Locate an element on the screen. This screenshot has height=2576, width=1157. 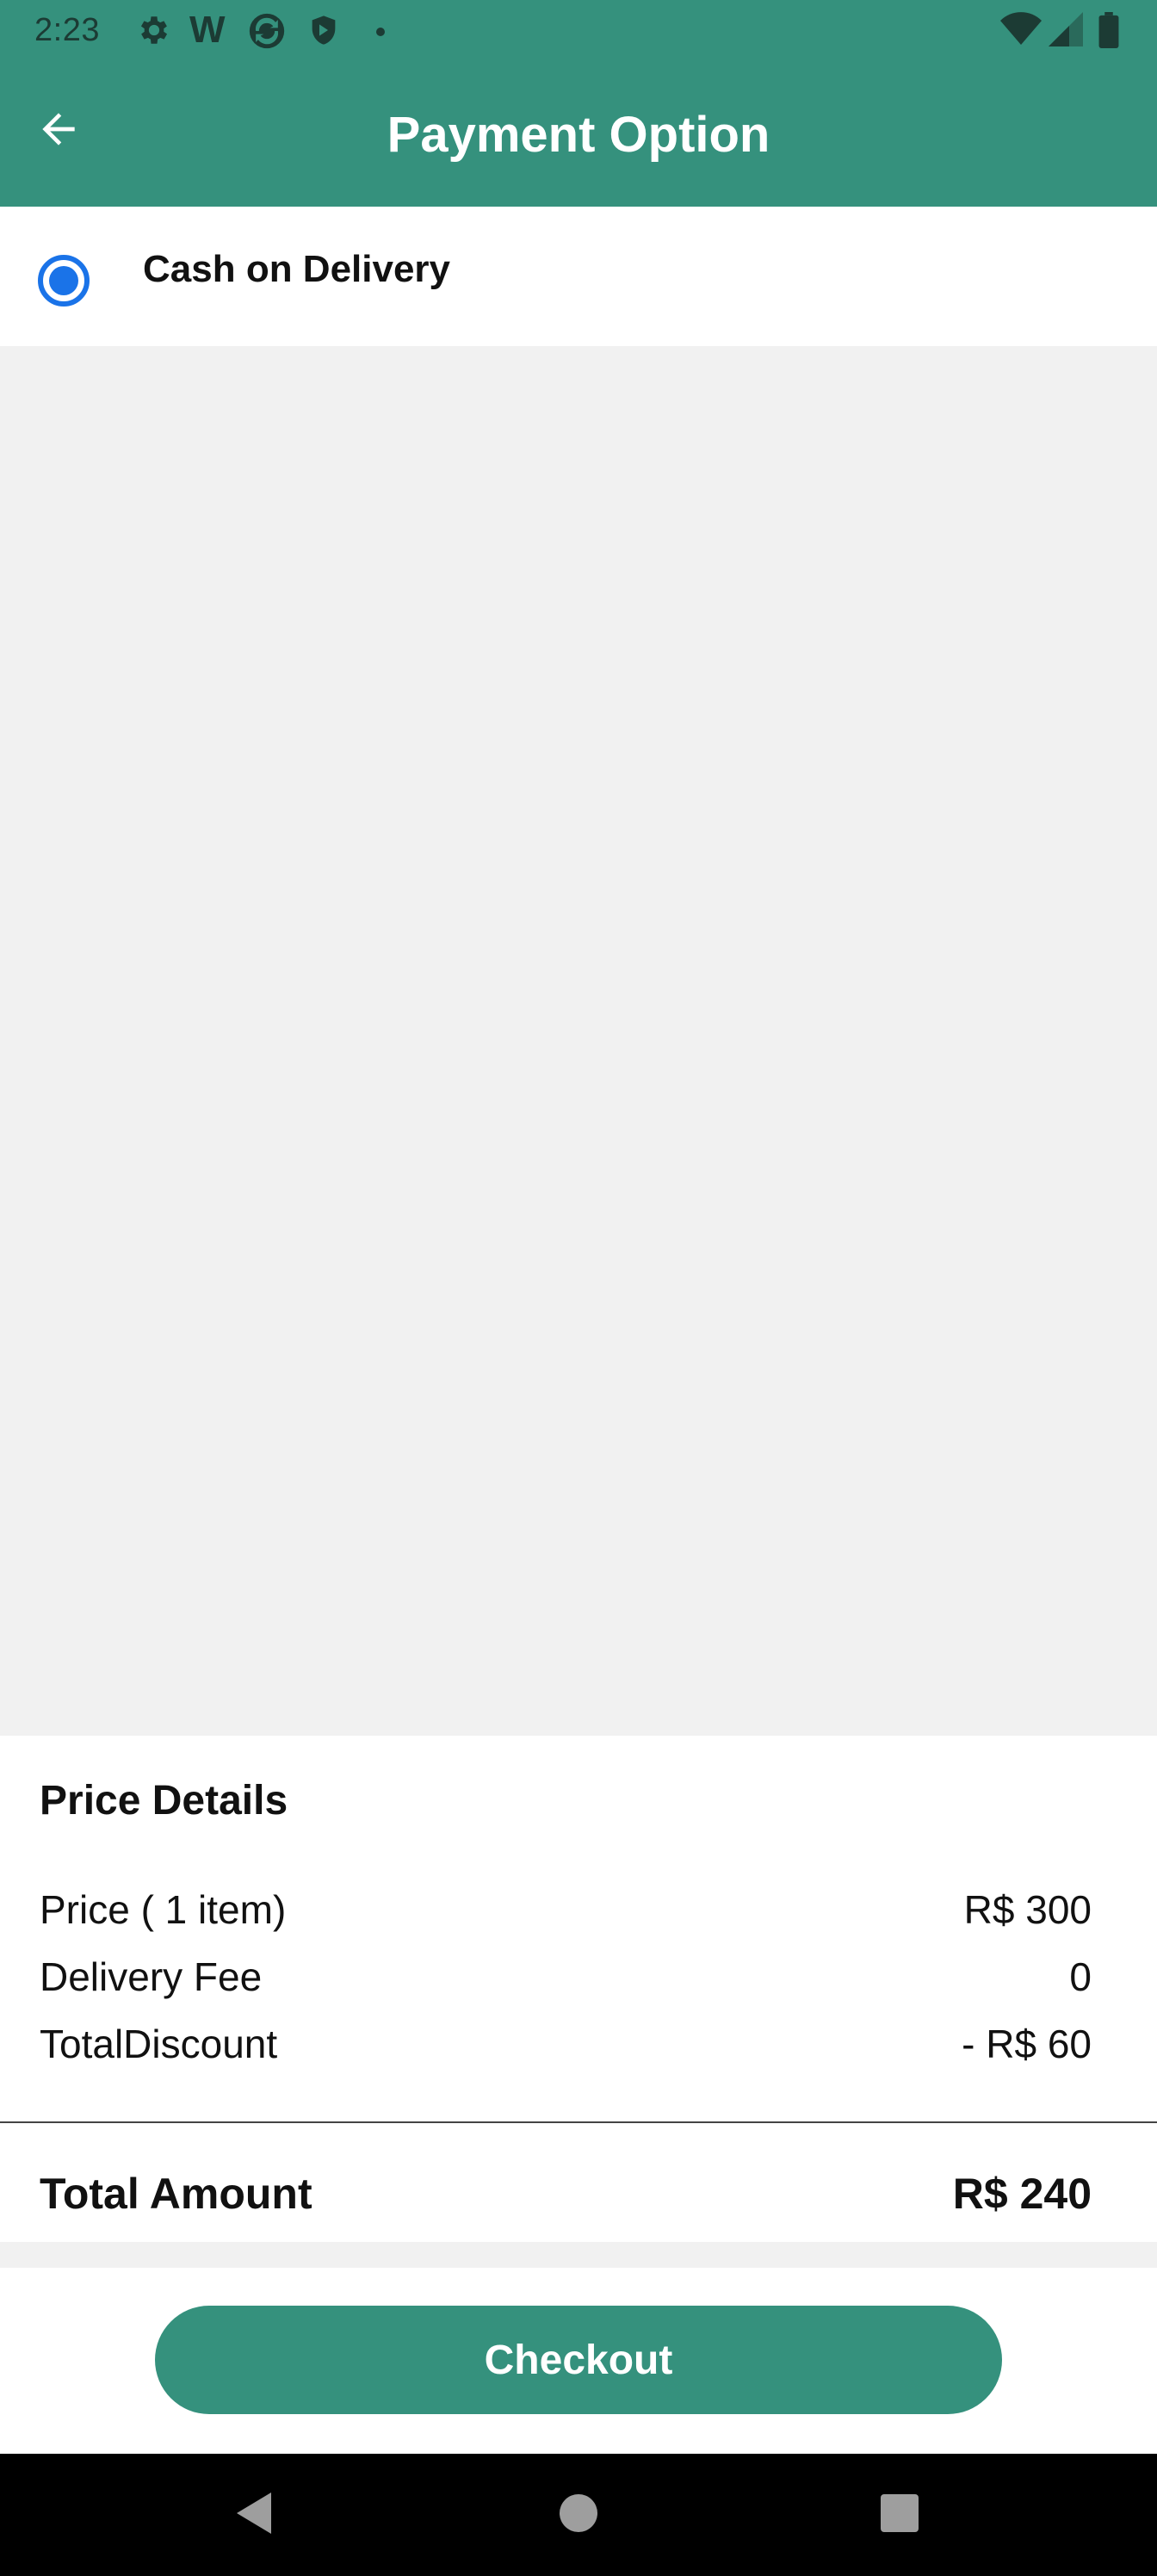
price-row-value: R$ 300 is located at coordinates (1027, 1909).